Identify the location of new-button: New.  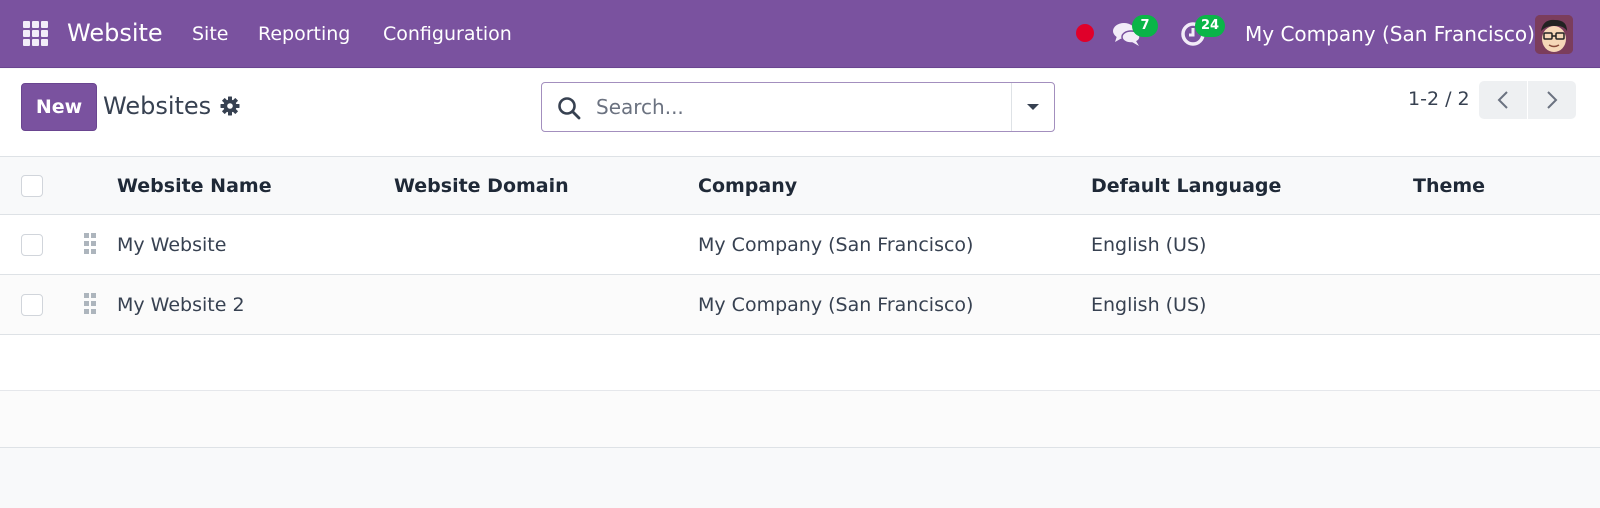
(59, 107).